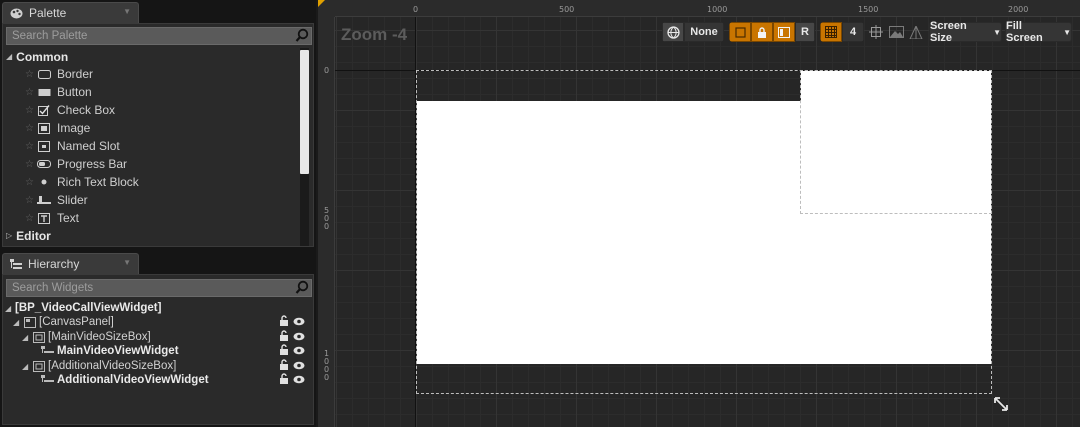 The height and width of the screenshot is (427, 1080). I want to click on ruler-tick-label: 500, so click(327, 218).